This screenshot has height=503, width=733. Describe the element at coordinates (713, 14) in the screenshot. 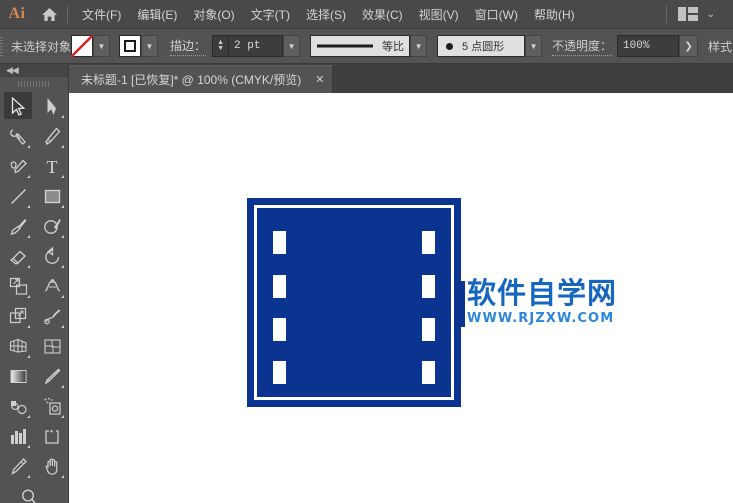

I see `chevron-down-icon: ⌄` at that location.